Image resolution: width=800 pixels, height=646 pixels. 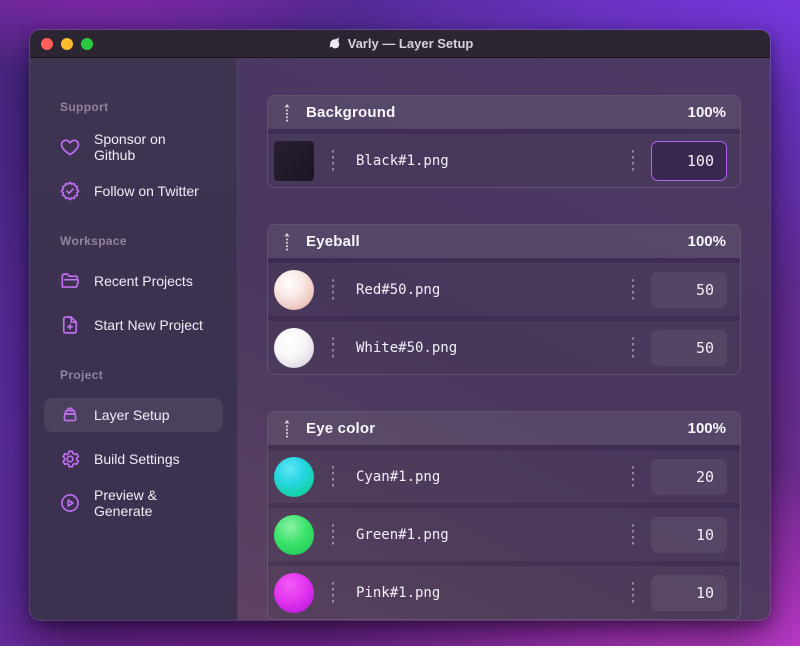 I want to click on sidebar-item-label: Preview & Generate, so click(x=126, y=503).